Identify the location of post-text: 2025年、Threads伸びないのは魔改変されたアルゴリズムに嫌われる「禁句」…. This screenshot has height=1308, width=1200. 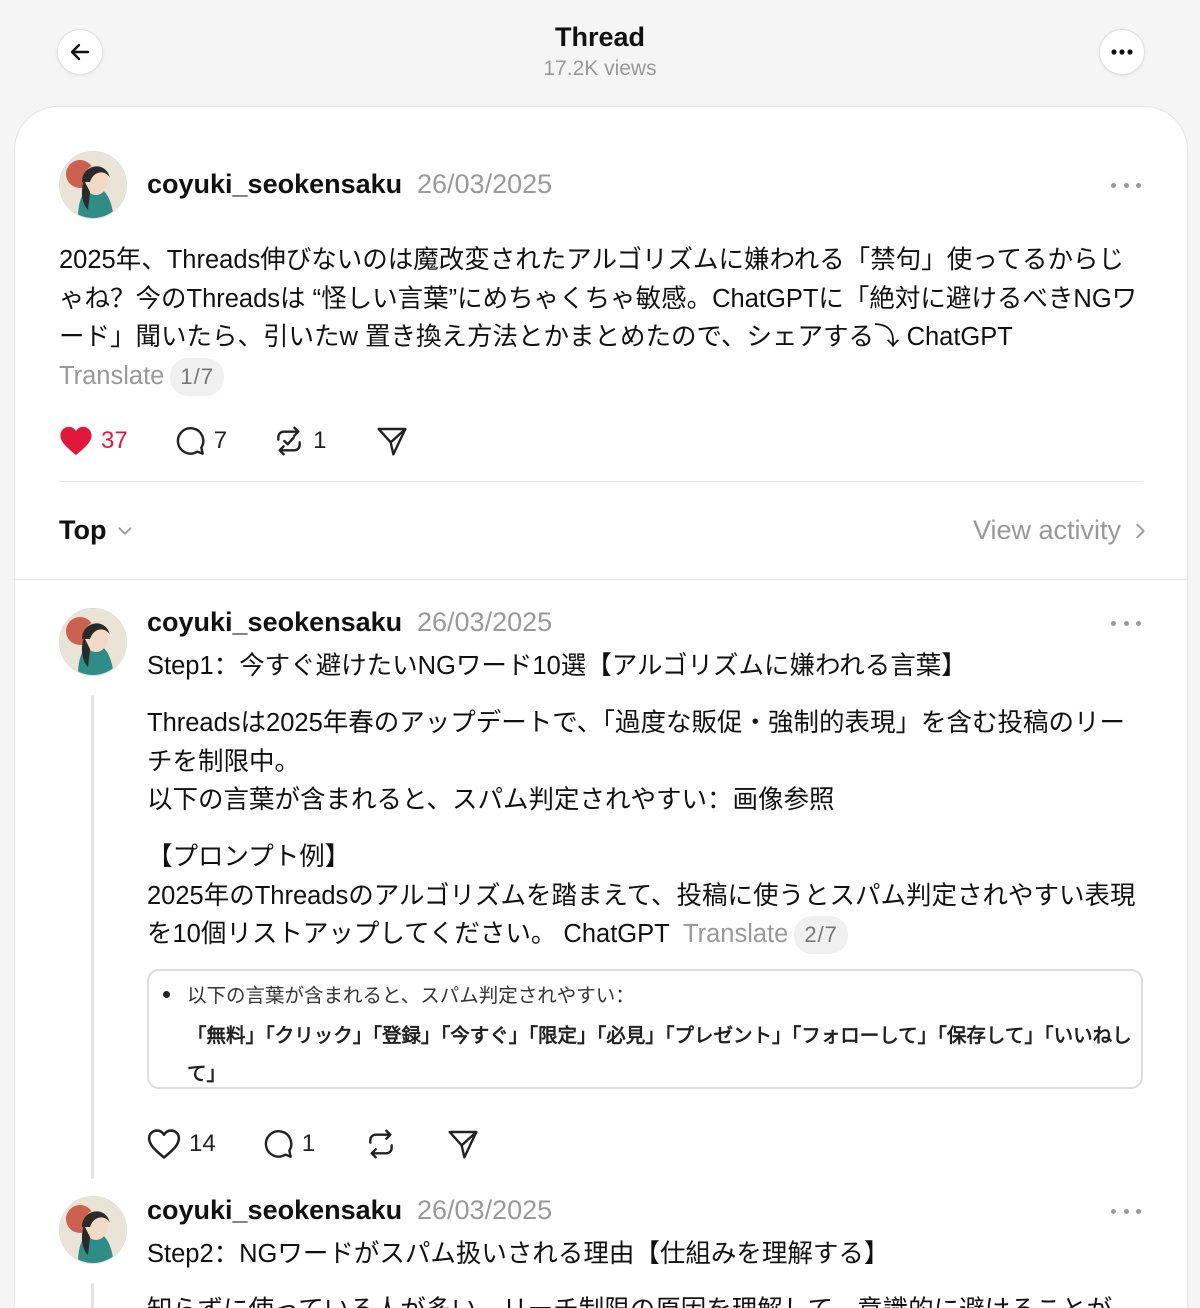
(598, 298).